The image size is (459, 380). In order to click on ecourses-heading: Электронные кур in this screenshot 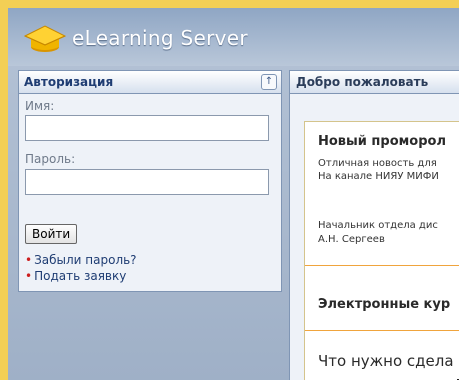, I will do `click(384, 304)`.